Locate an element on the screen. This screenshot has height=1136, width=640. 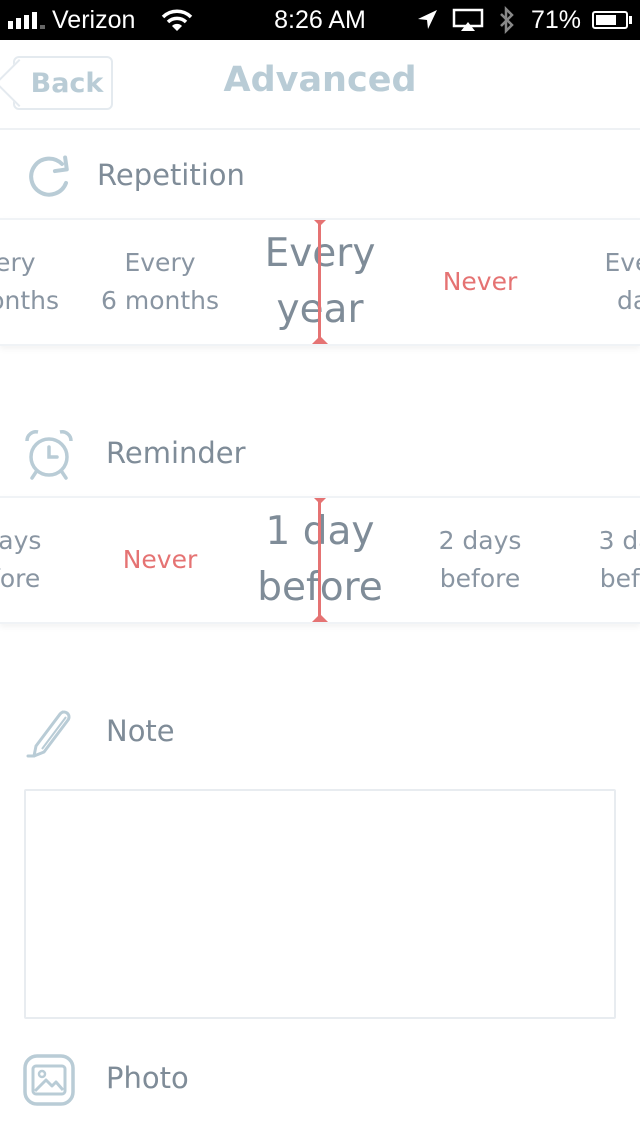
reminder-option: Never is located at coordinates (160, 560).